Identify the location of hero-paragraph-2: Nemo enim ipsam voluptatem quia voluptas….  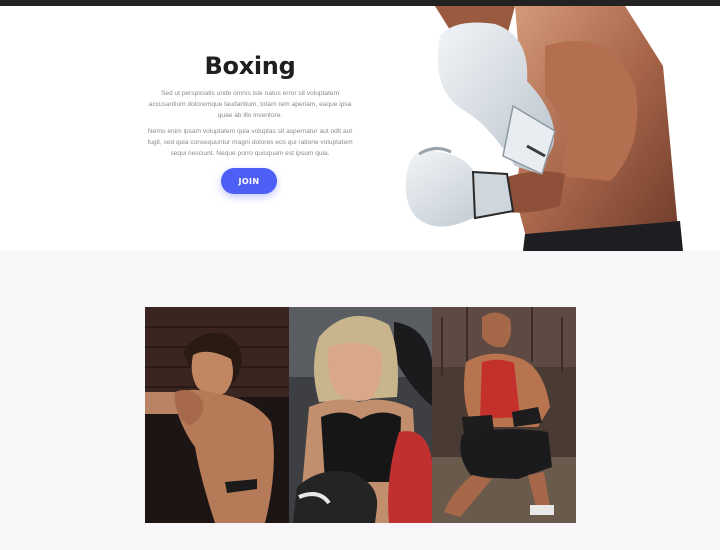
(250, 142).